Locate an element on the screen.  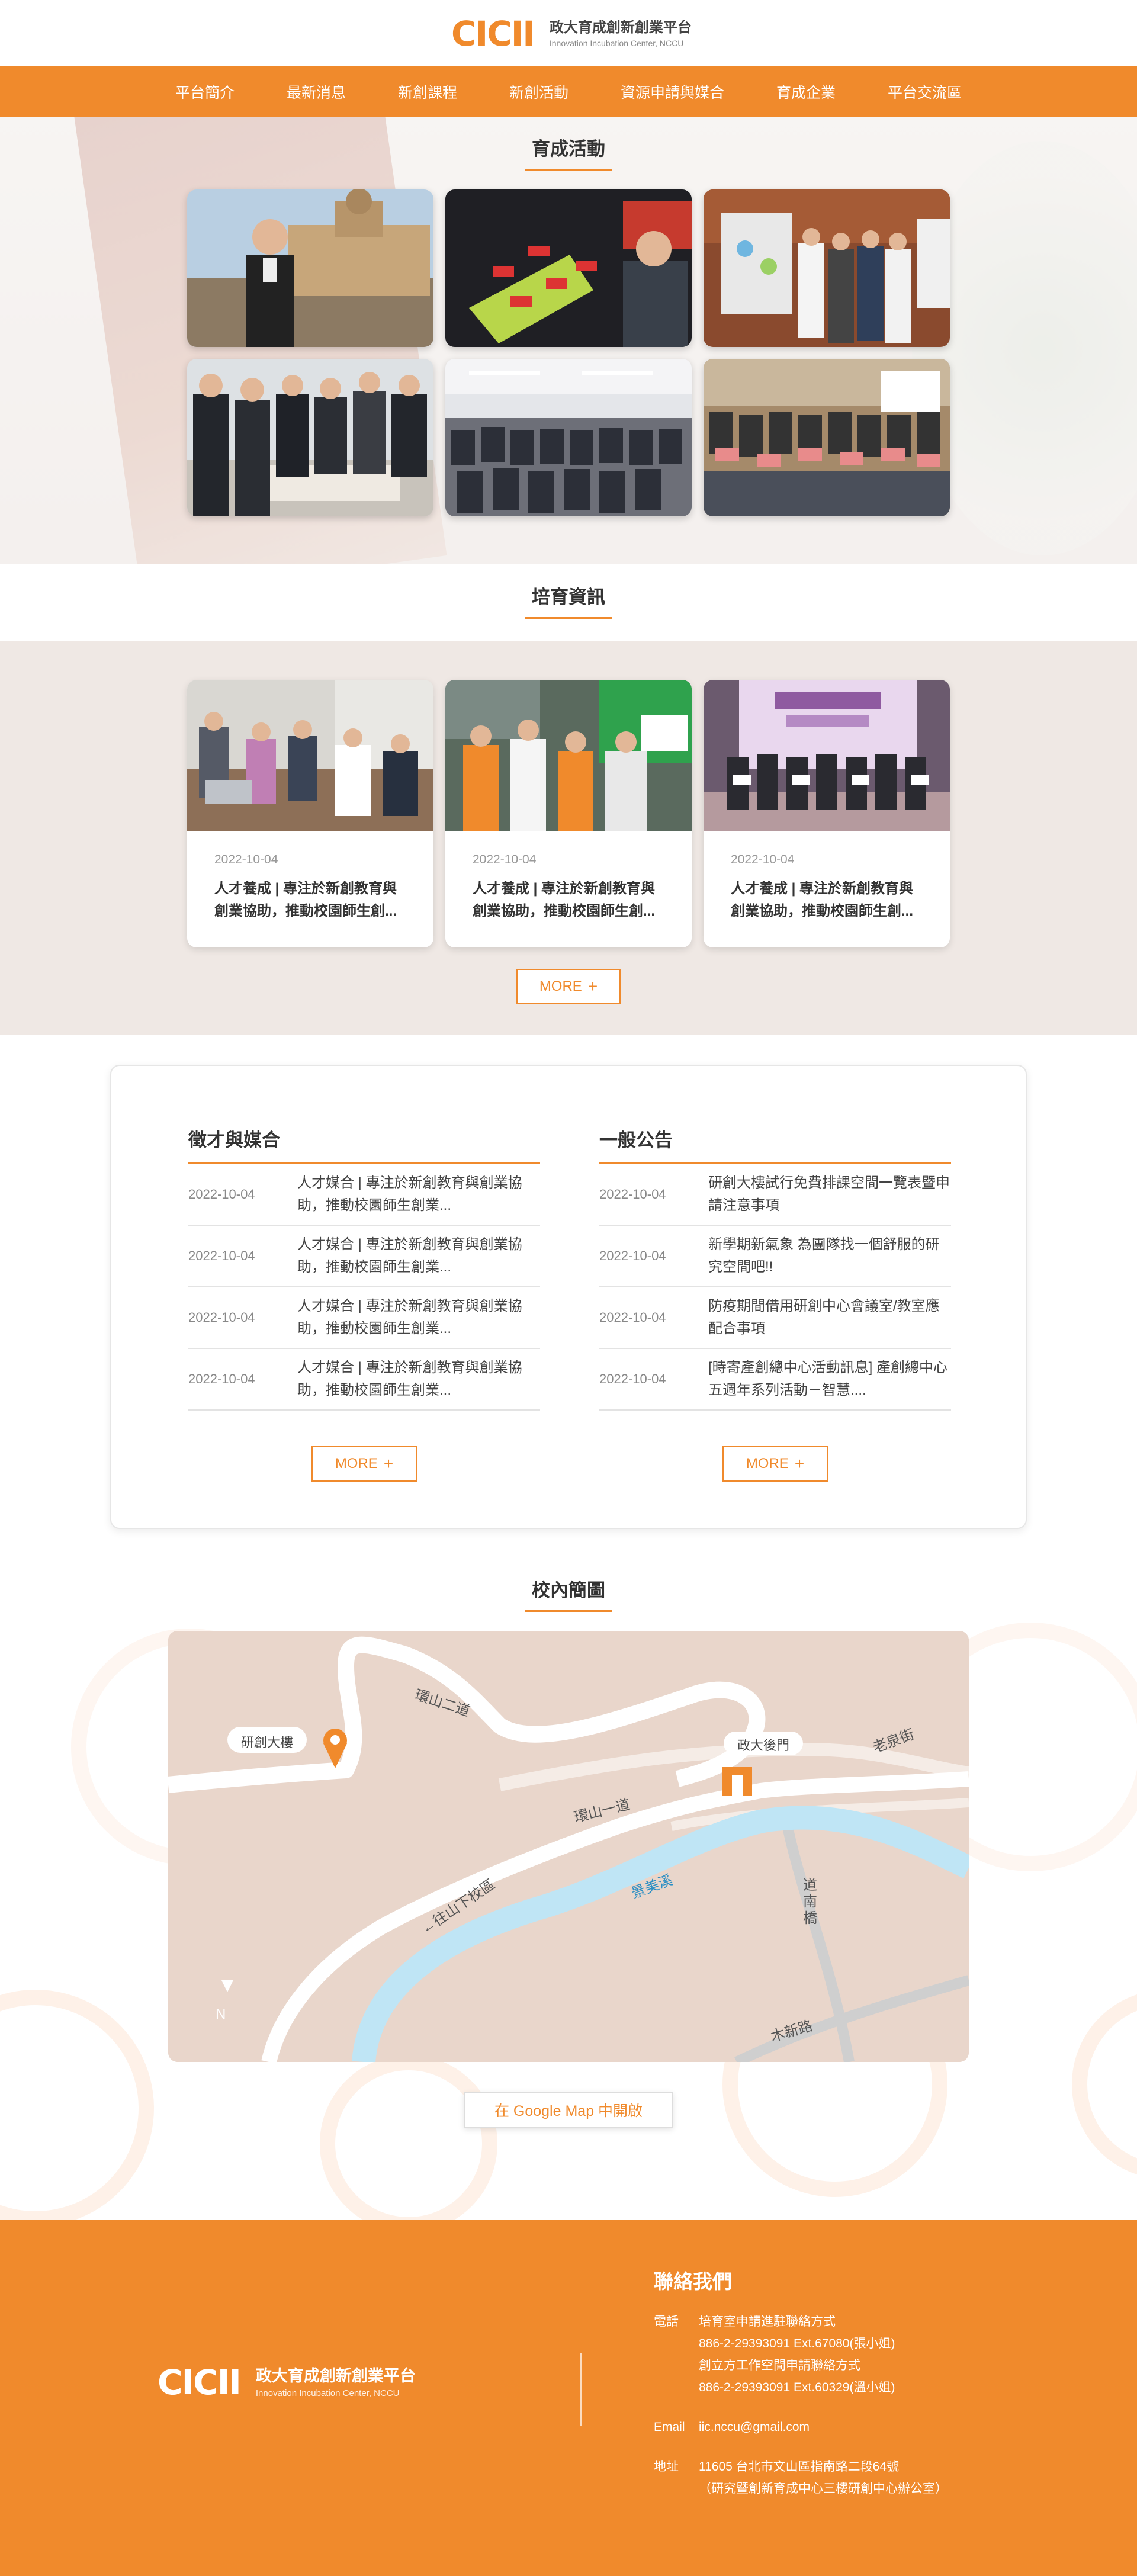
contact-phone-number: 886-2-29393091 Ext.67080(張小姐) is located at coordinates (866, 2344).